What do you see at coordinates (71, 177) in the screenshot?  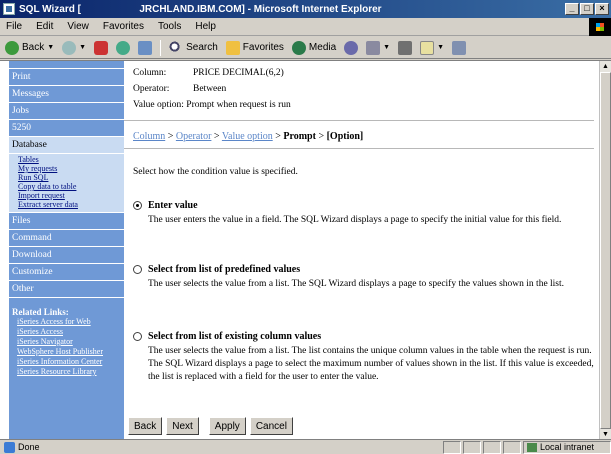 I see `nav-link-run-sql: Run SQL` at bounding box center [71, 177].